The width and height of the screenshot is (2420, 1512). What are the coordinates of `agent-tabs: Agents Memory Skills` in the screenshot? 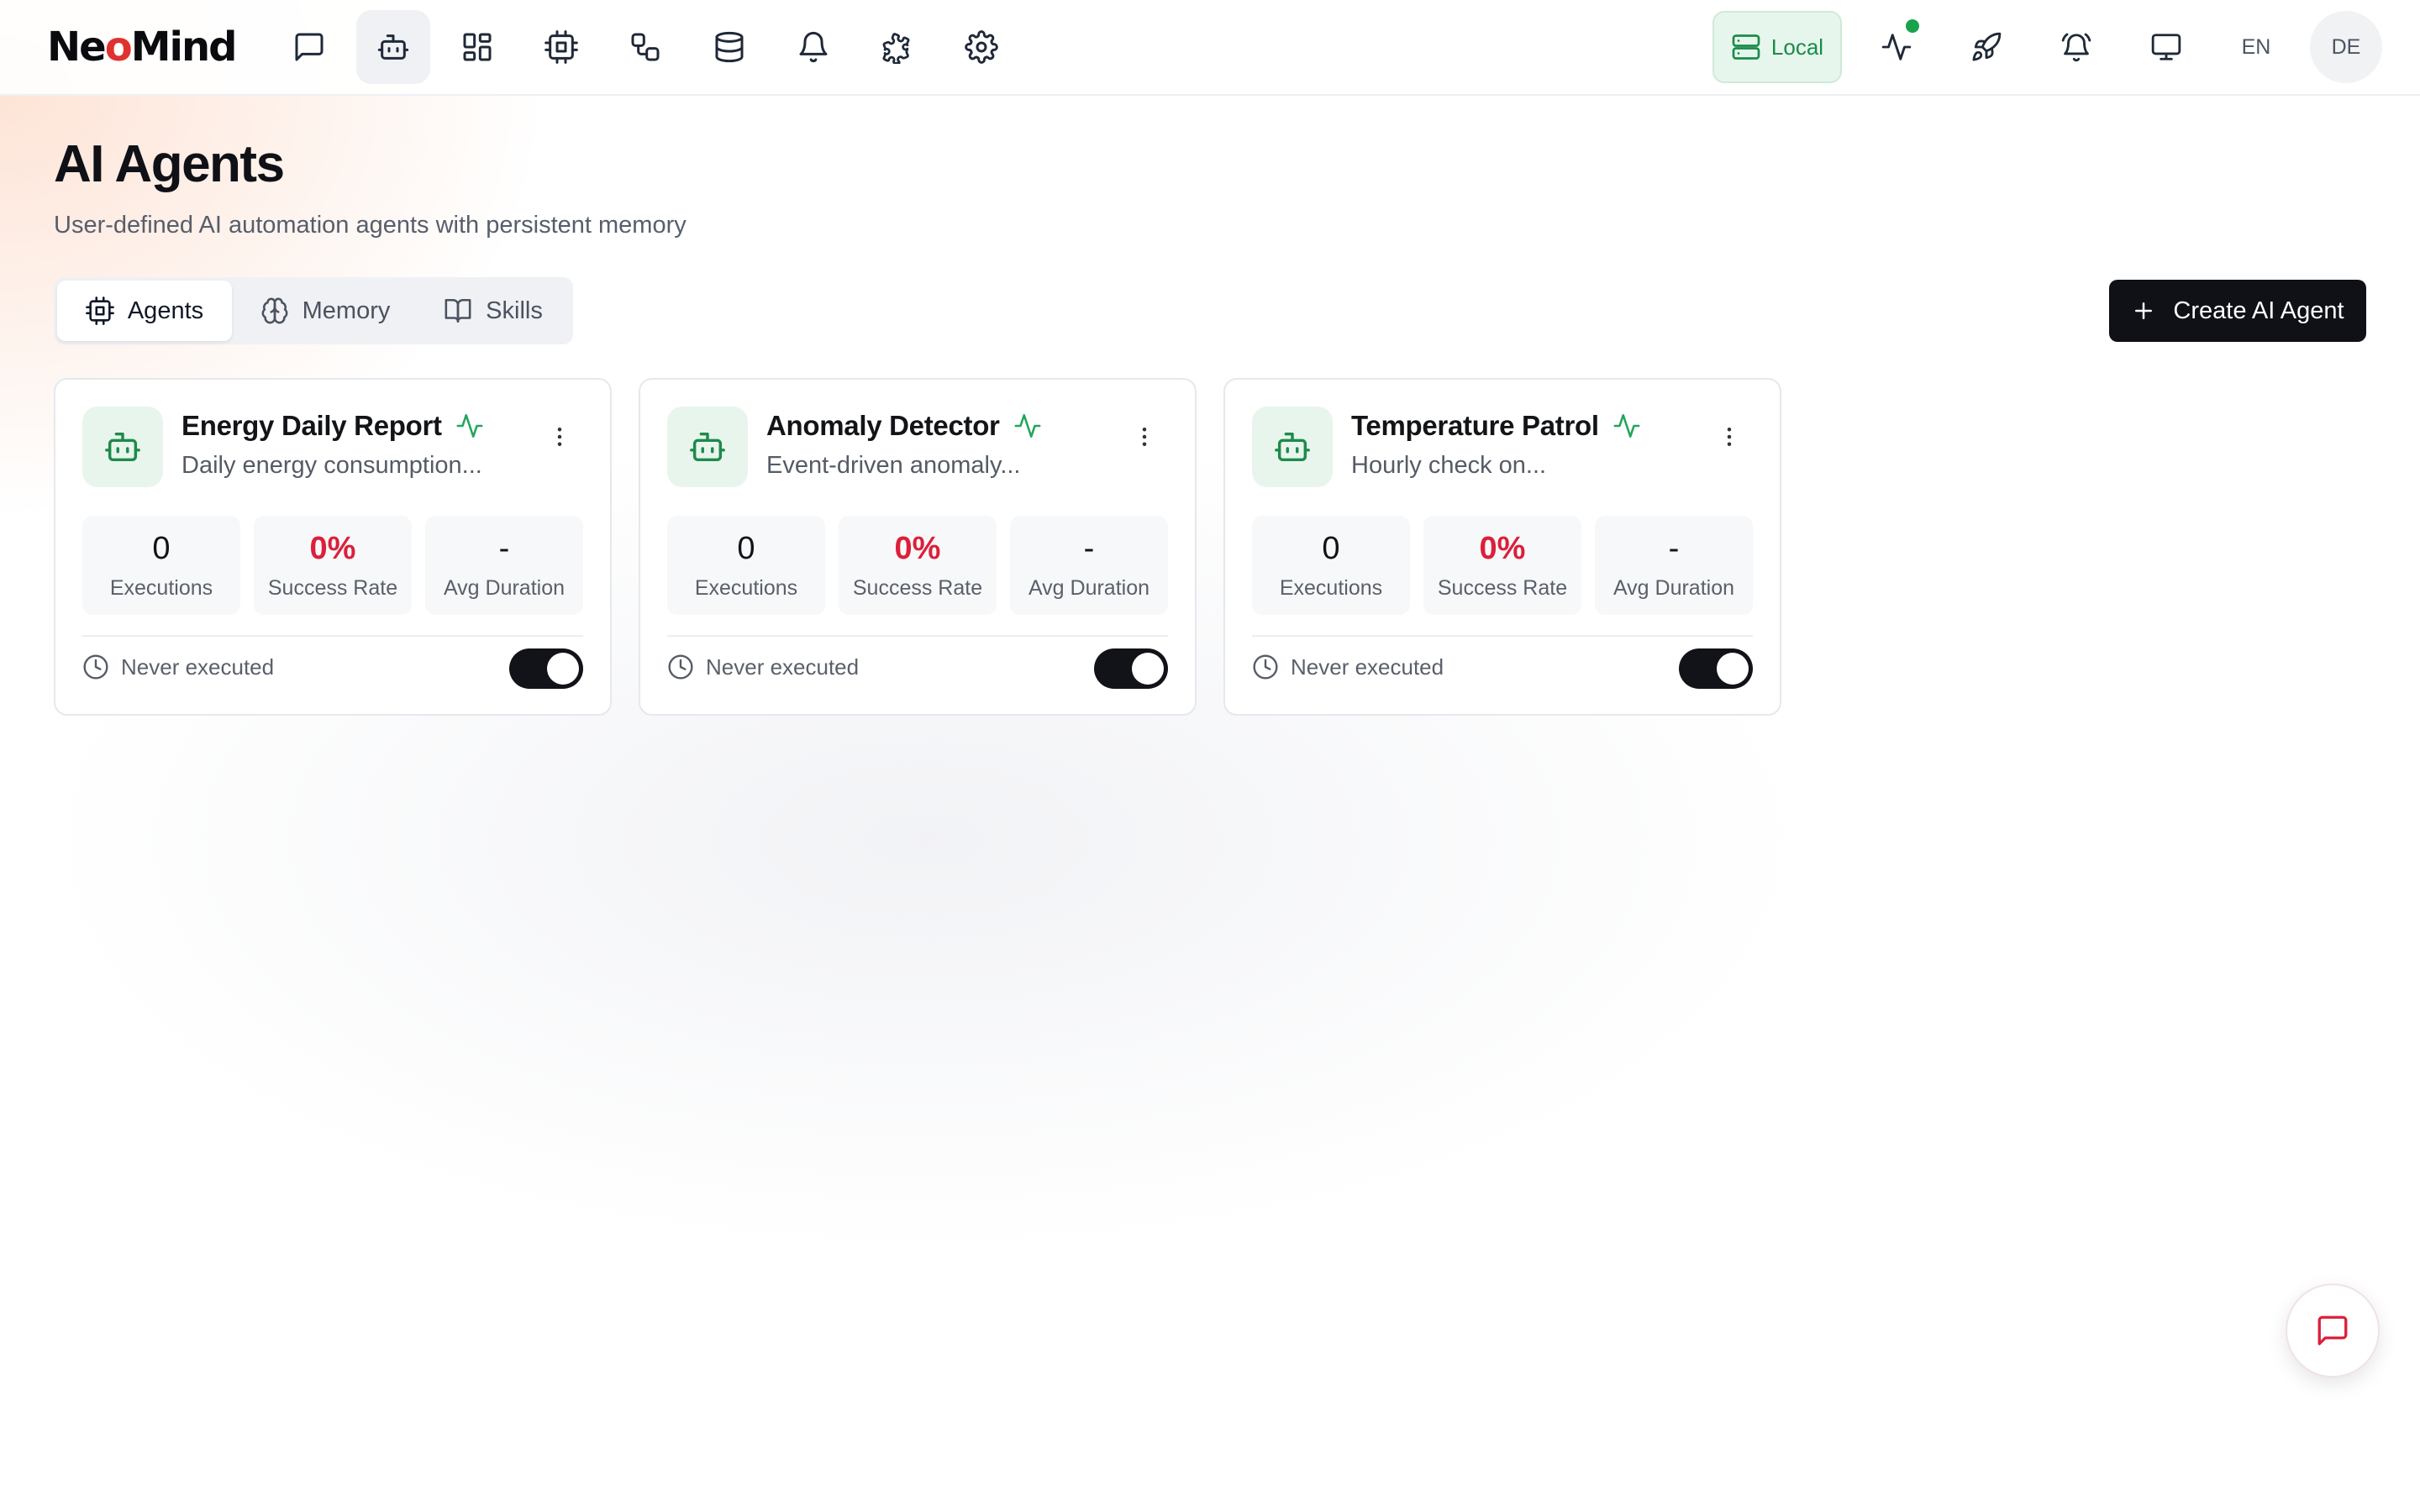 It's located at (314, 310).